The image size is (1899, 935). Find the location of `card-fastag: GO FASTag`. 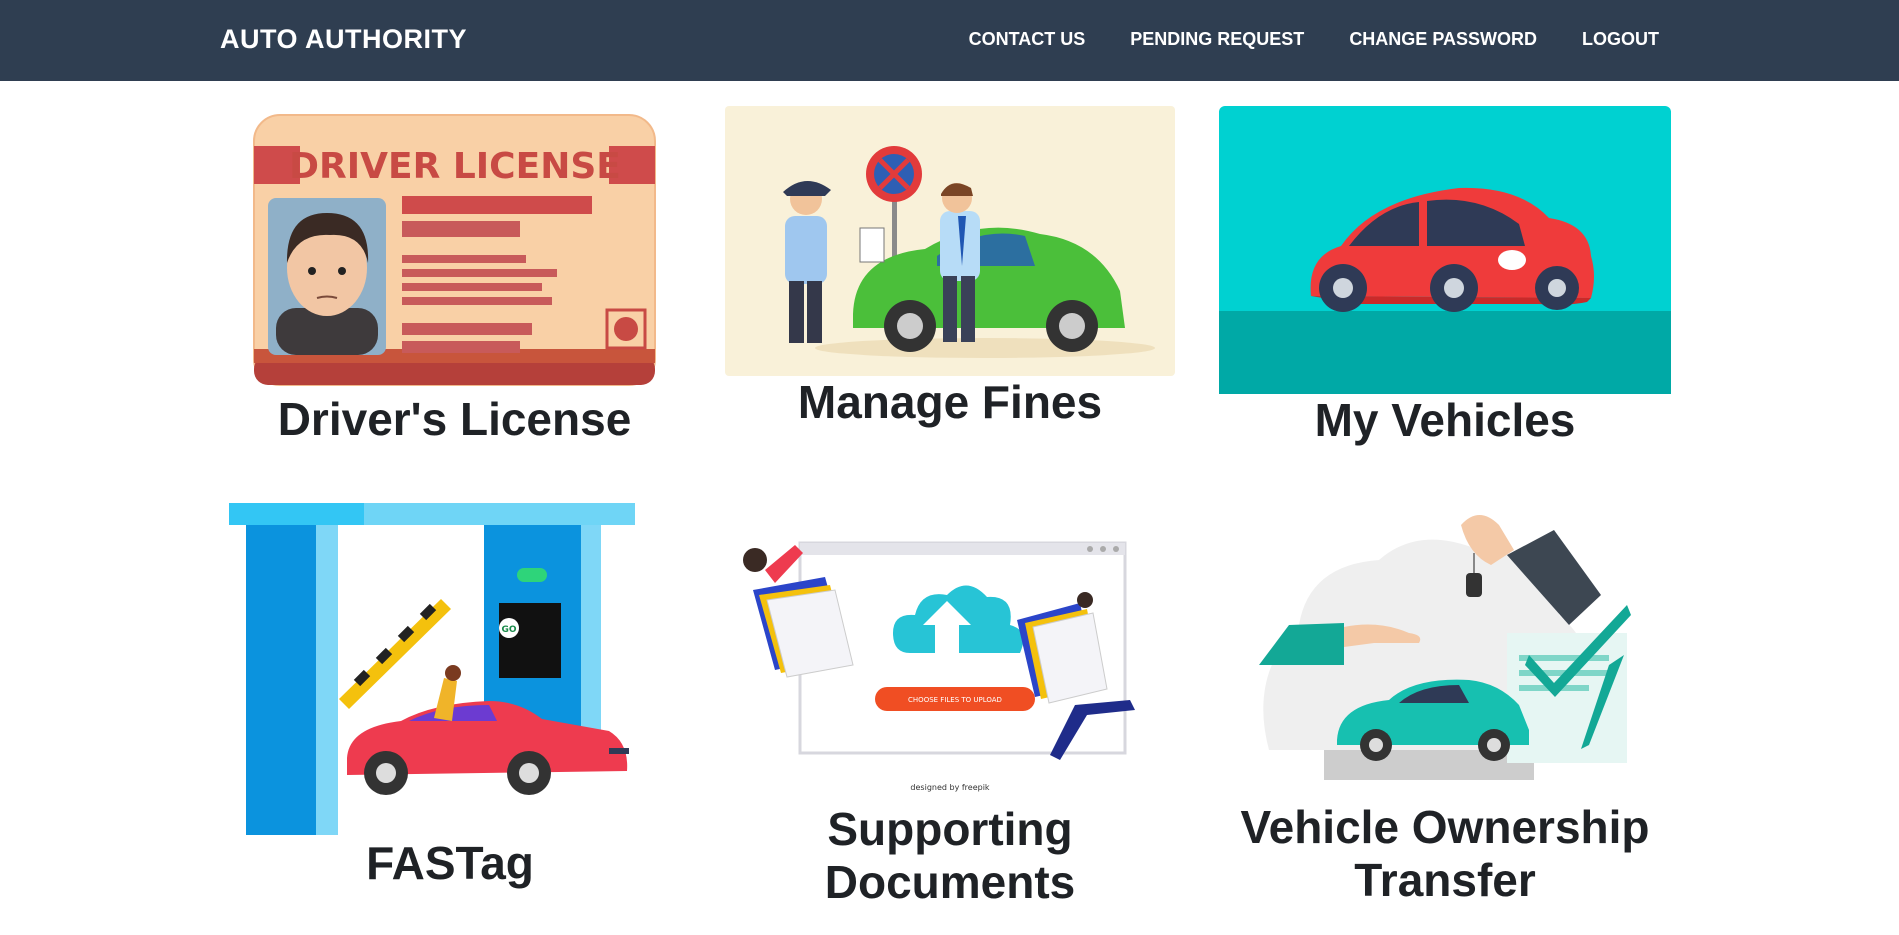

card-fastag: GO FASTag is located at coordinates (454, 703).